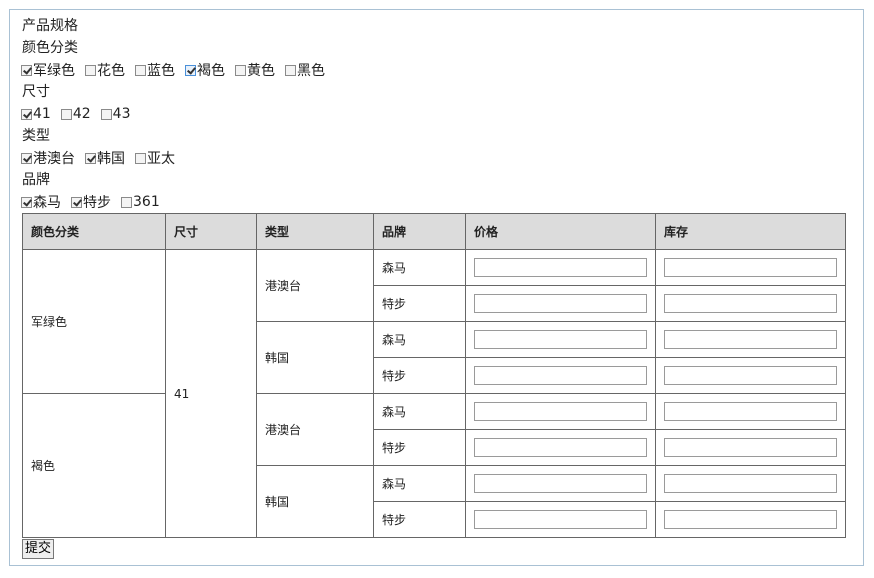 This screenshot has width=874, height=578. Describe the element at coordinates (48, 70) in the screenshot. I see `color-option-army-green: 军绿色` at that location.